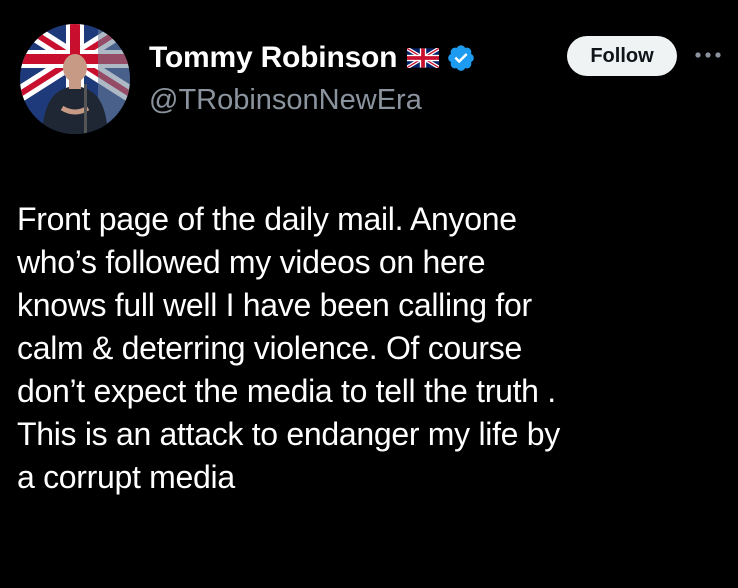 This screenshot has width=738, height=588. Describe the element at coordinates (269, 348) in the screenshot. I see `tweet-text-line: calm & deterring violence. Of course` at that location.